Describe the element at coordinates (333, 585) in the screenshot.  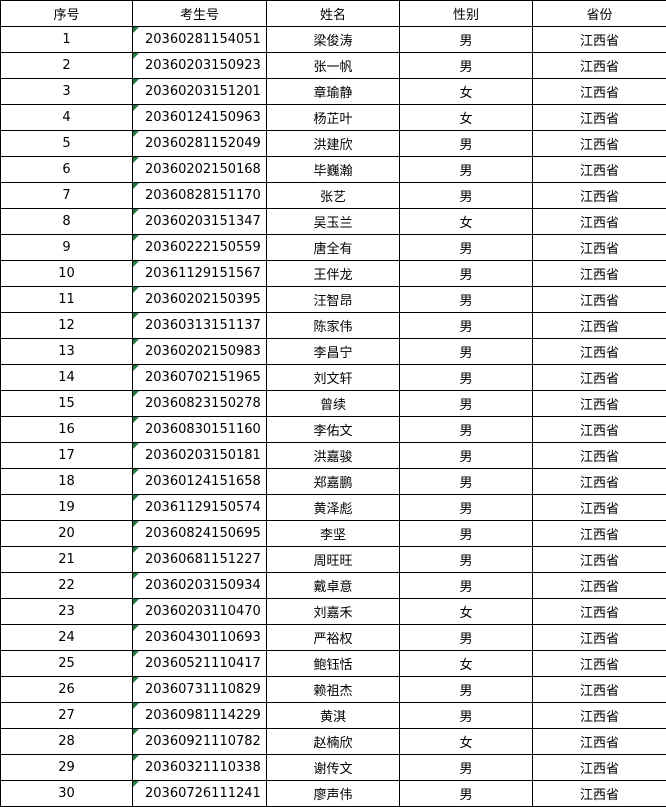
I see `cell-name: 戴卓意` at that location.